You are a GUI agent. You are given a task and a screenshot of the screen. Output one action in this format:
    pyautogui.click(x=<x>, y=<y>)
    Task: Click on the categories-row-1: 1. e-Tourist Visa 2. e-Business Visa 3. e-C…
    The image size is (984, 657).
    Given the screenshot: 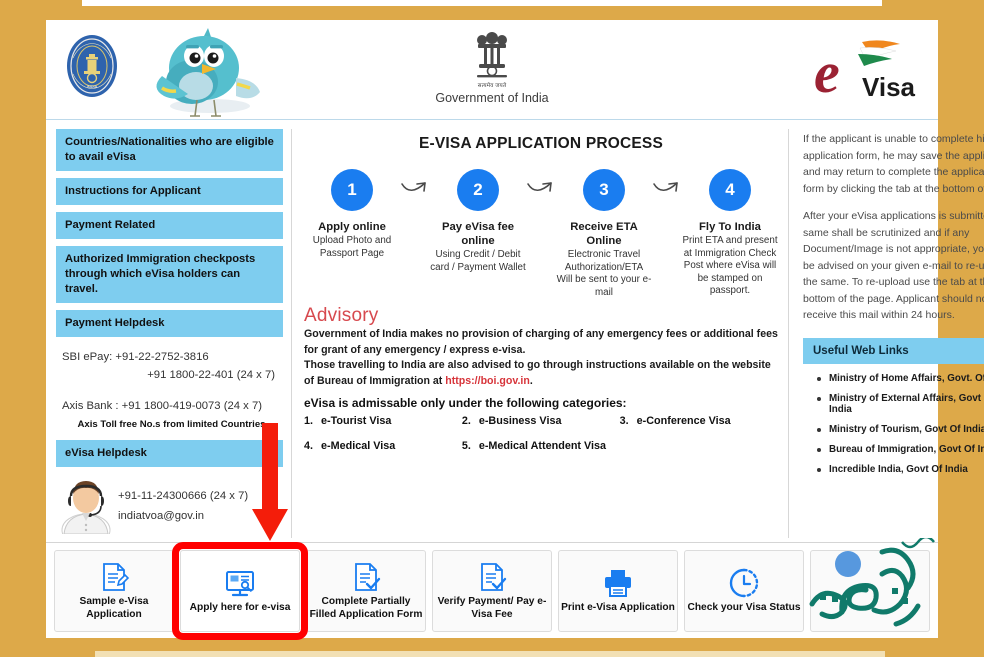 What is the action you would take?
    pyautogui.click(x=541, y=421)
    